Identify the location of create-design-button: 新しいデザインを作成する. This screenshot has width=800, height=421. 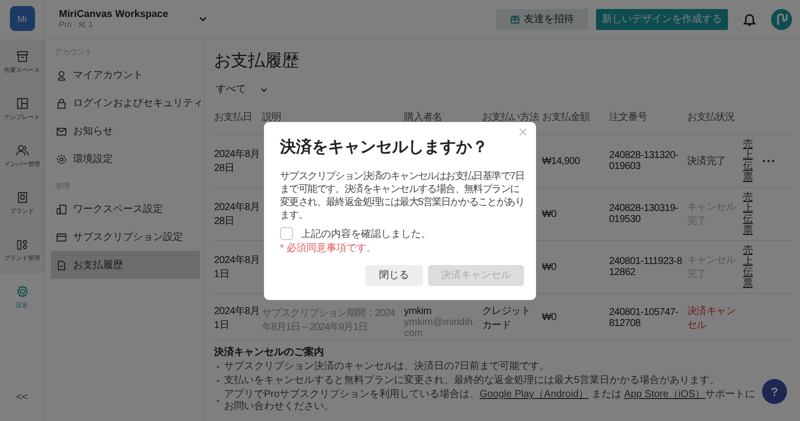
(662, 19).